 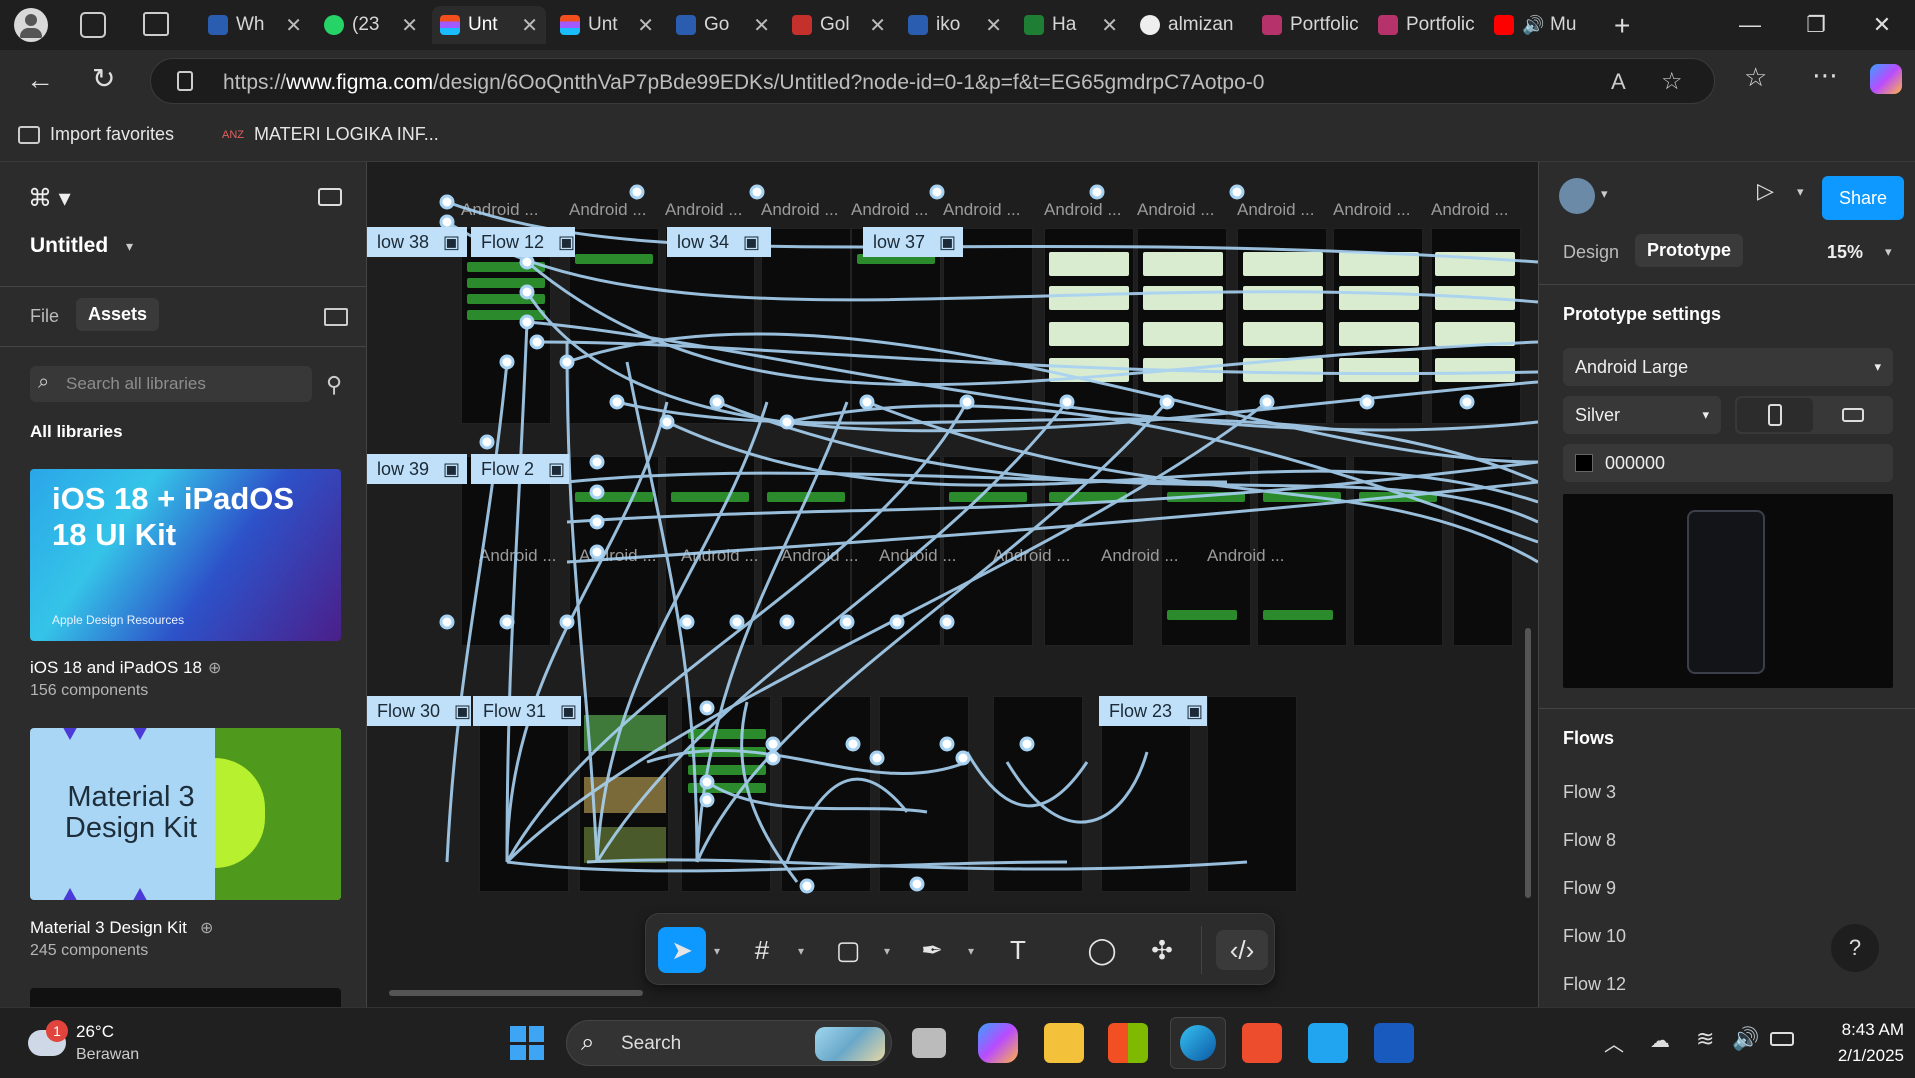 What do you see at coordinates (1528, 763) in the screenshot?
I see `vertical-scrollbar` at bounding box center [1528, 763].